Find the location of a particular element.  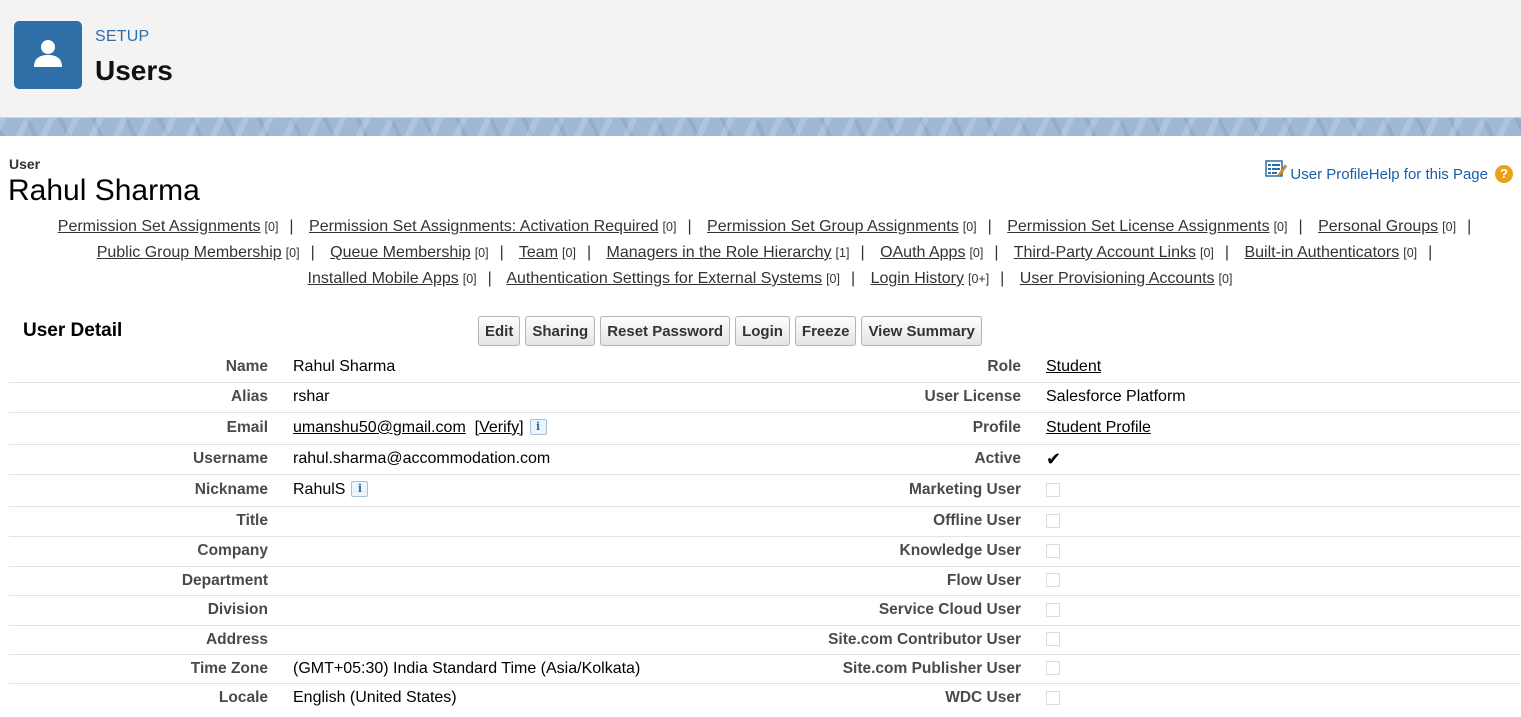

user-profile-link: User Profile is located at coordinates (1329, 174).